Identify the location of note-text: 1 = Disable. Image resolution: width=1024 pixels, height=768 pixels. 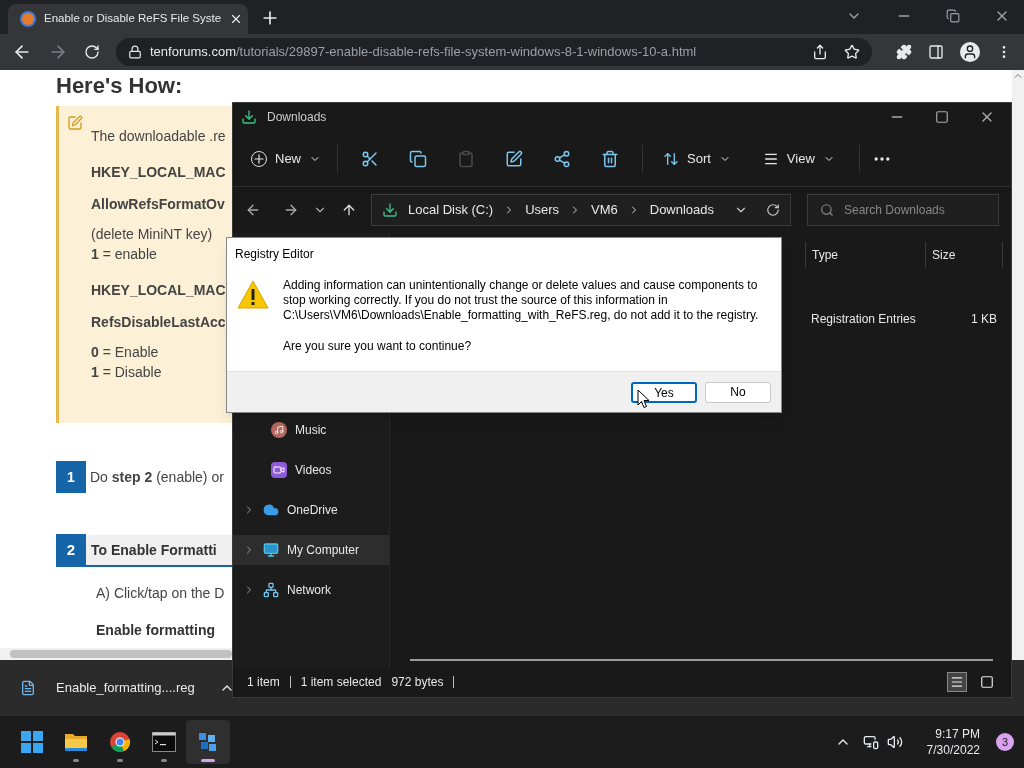
(126, 372).